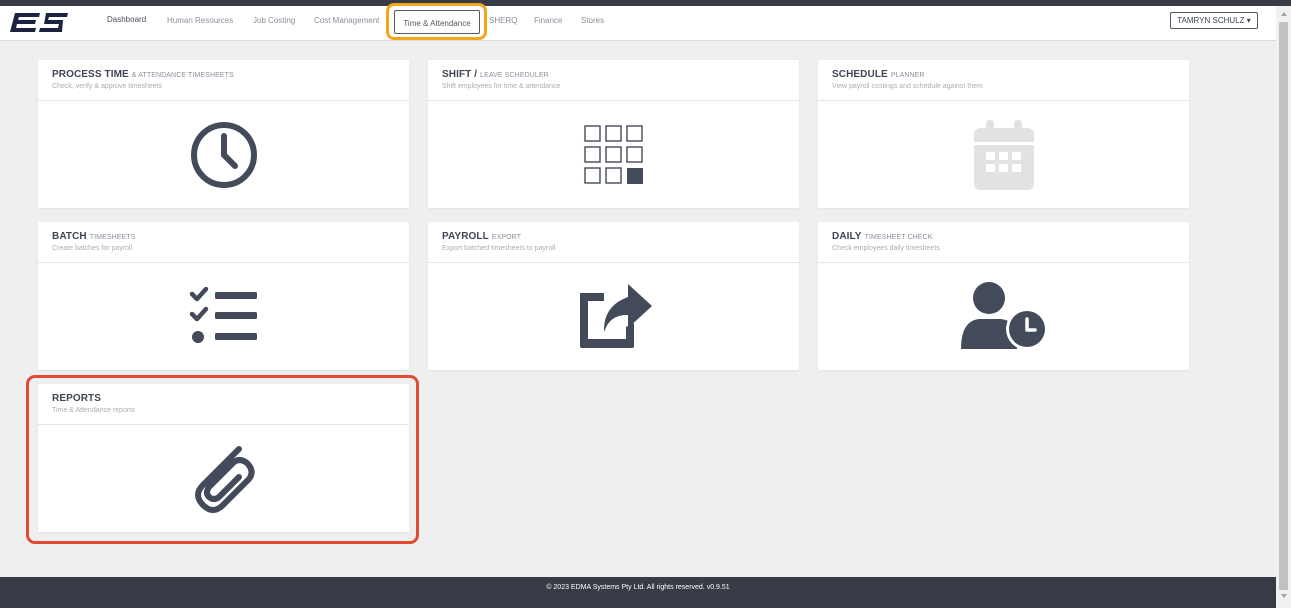 This screenshot has width=1291, height=608. I want to click on user-clock-icon, so click(1004, 315).